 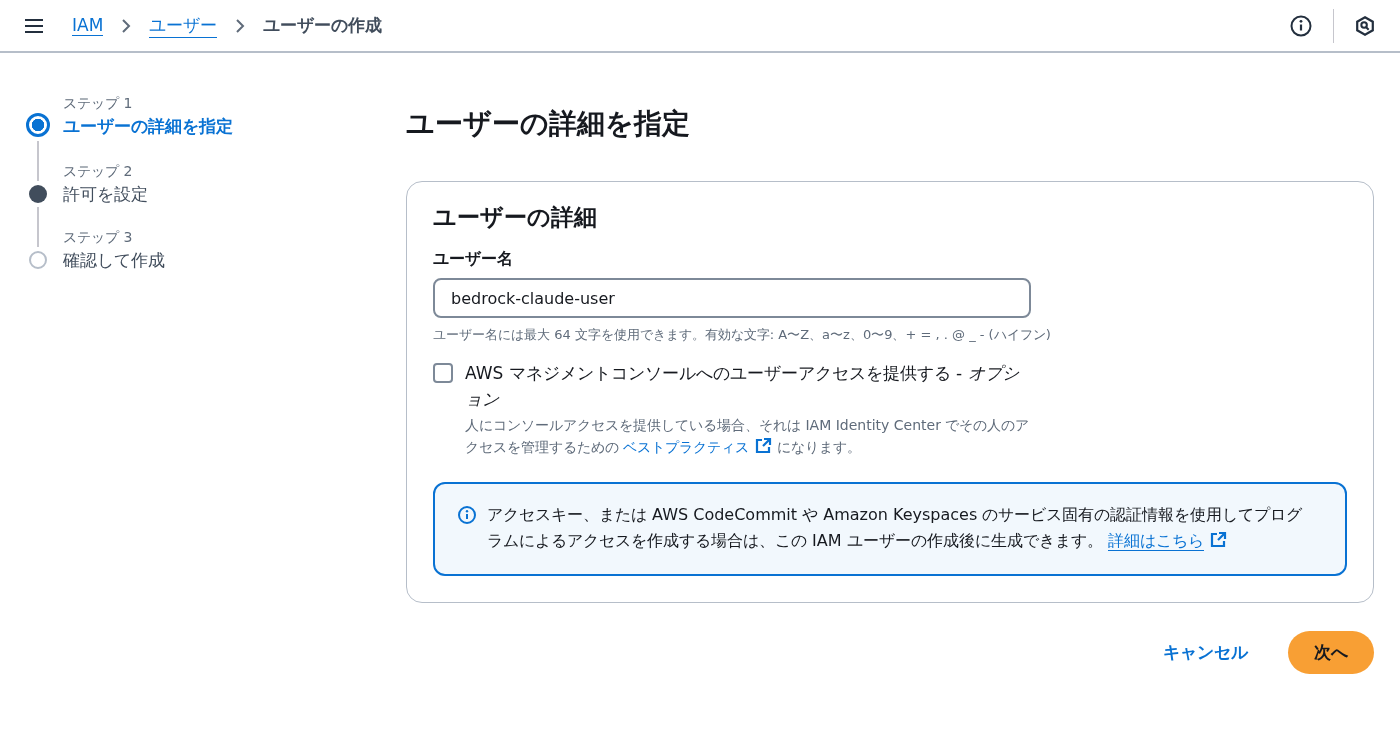 I want to click on card-title: ユーザーの詳細, so click(x=515, y=217).